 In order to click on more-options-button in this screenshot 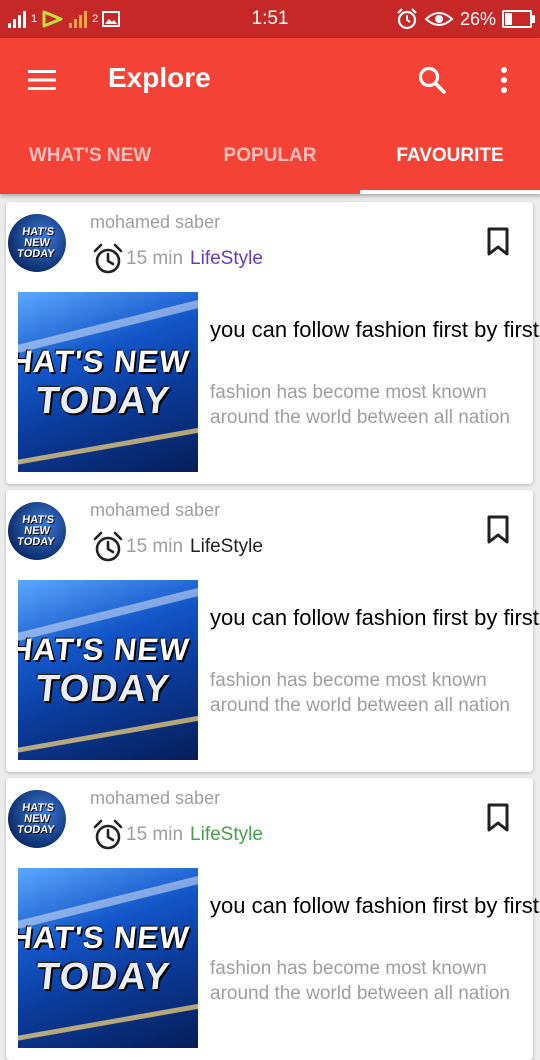, I will do `click(504, 80)`.